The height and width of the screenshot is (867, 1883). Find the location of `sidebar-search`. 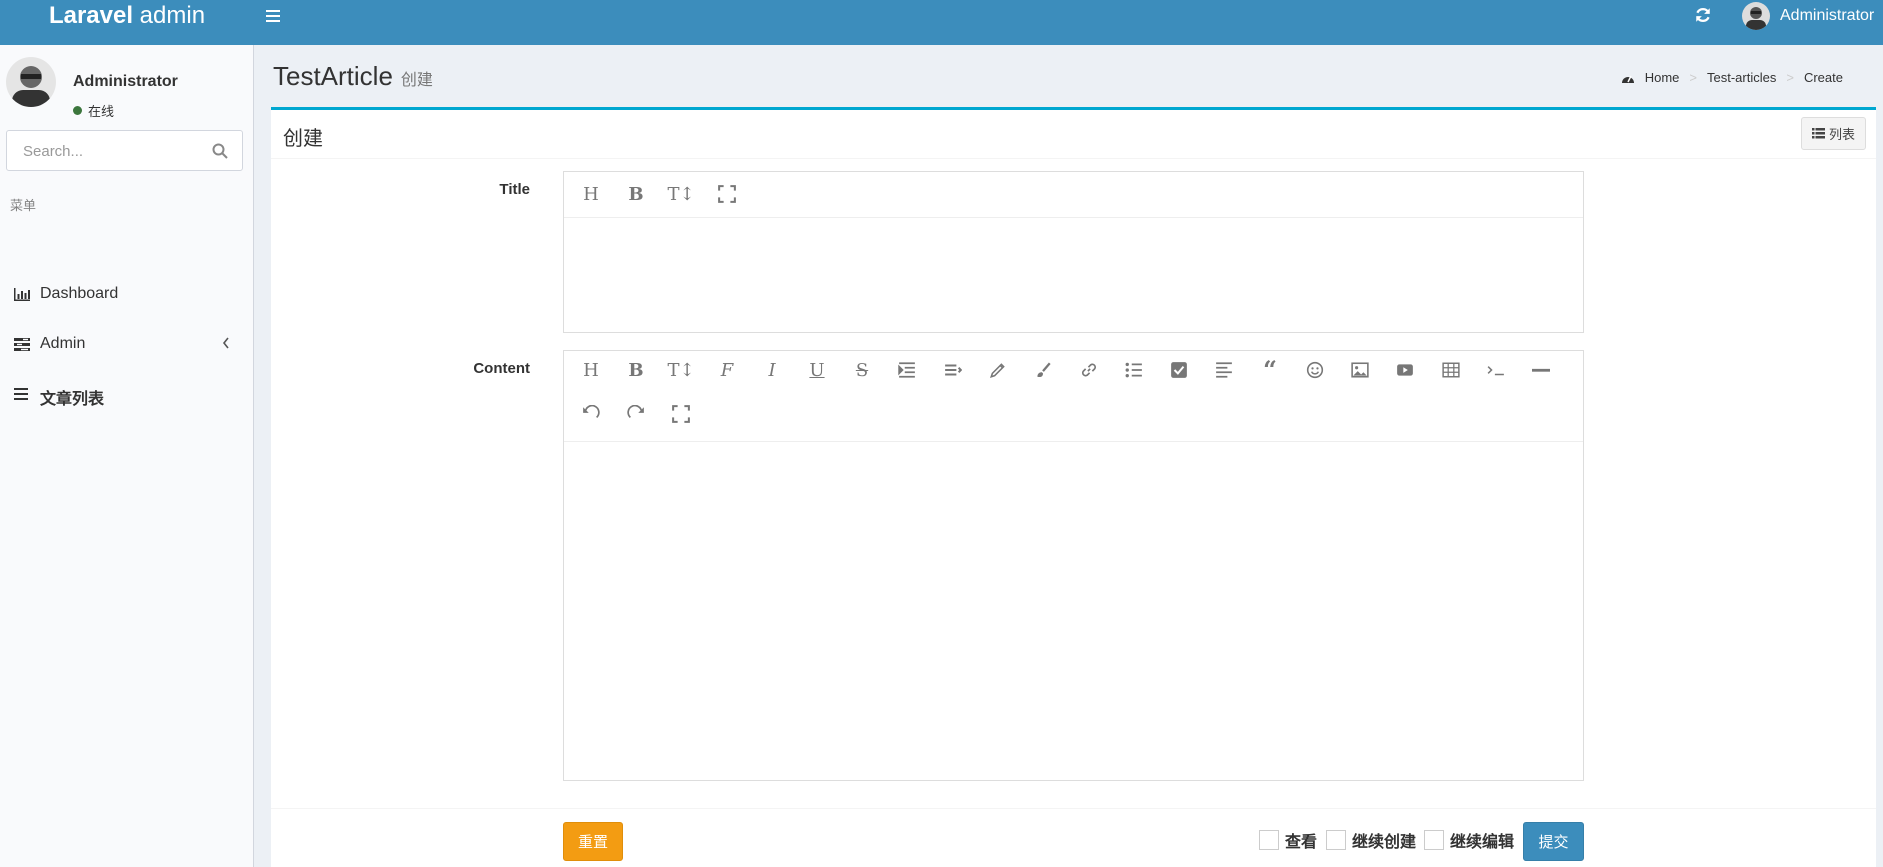

sidebar-search is located at coordinates (124, 150).